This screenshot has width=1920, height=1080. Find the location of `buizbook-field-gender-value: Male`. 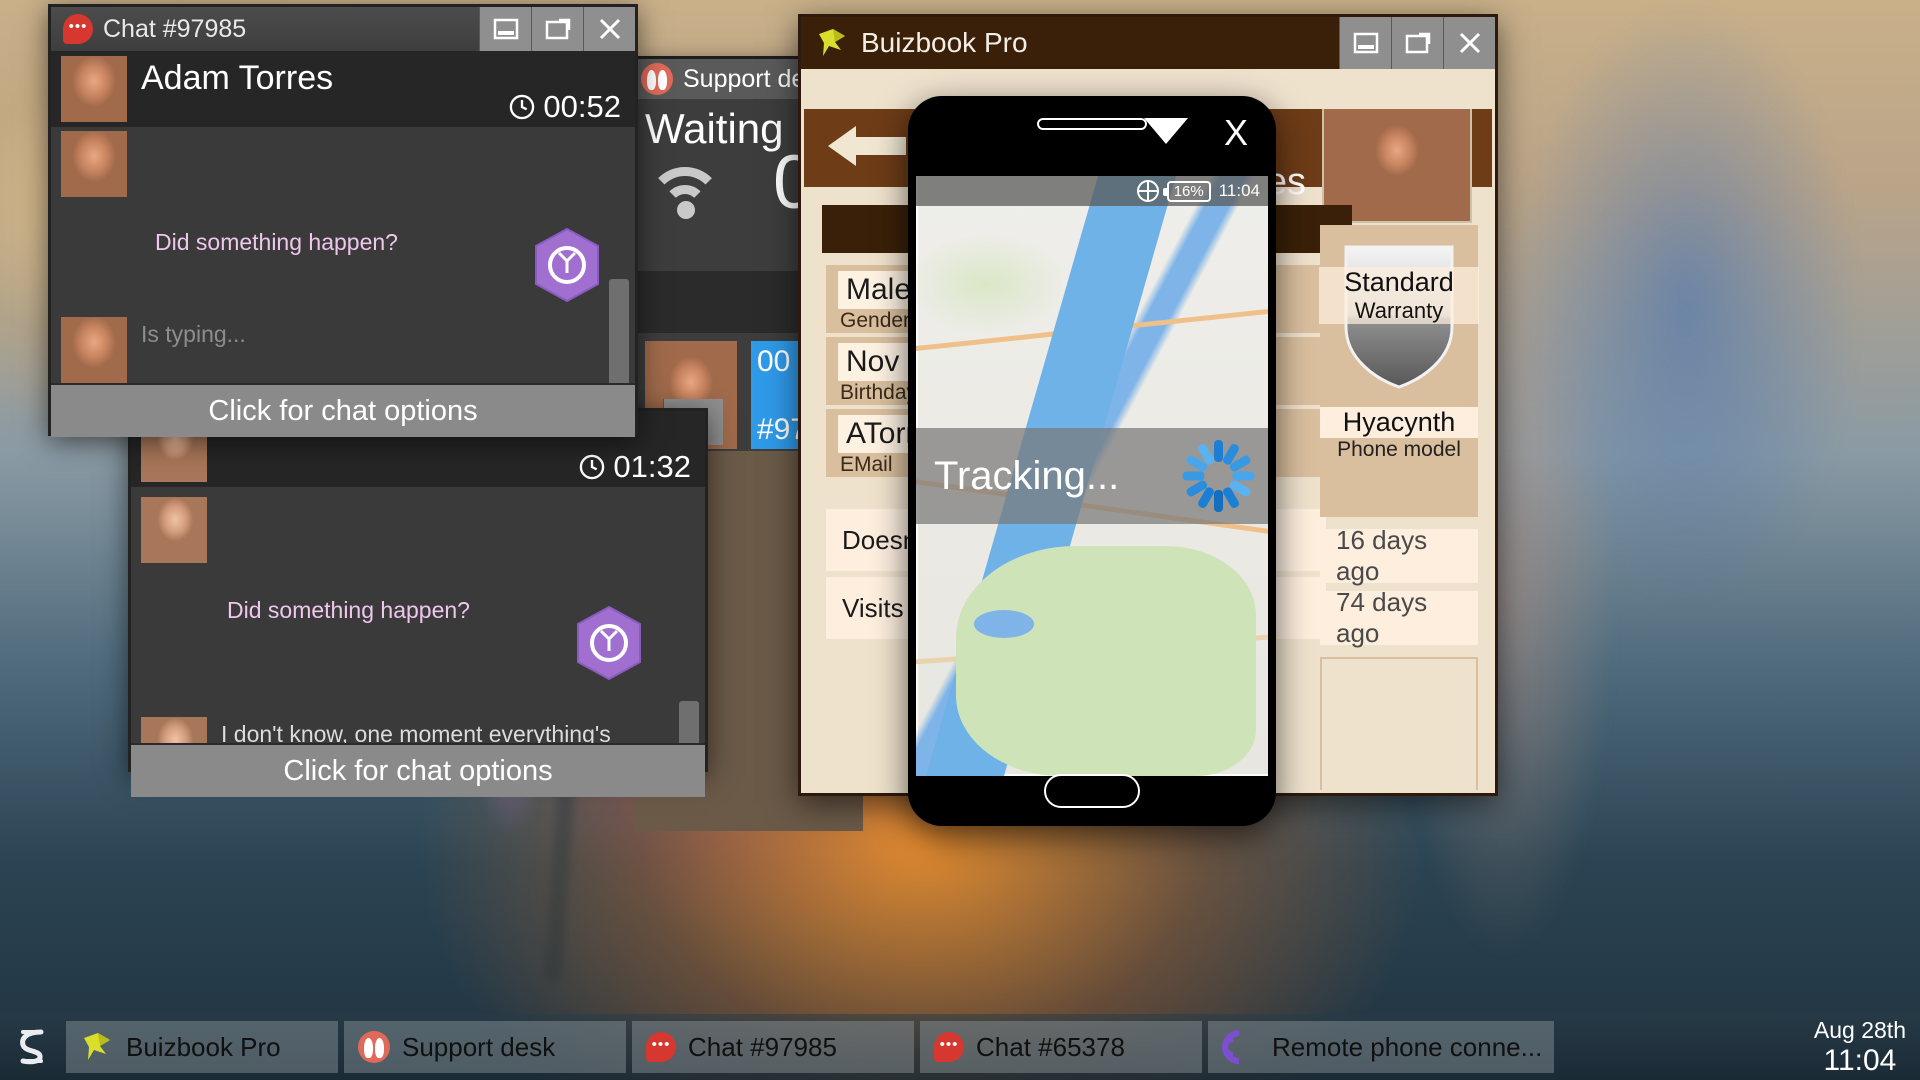

buizbook-field-gender-value: Male is located at coordinates (879, 290).